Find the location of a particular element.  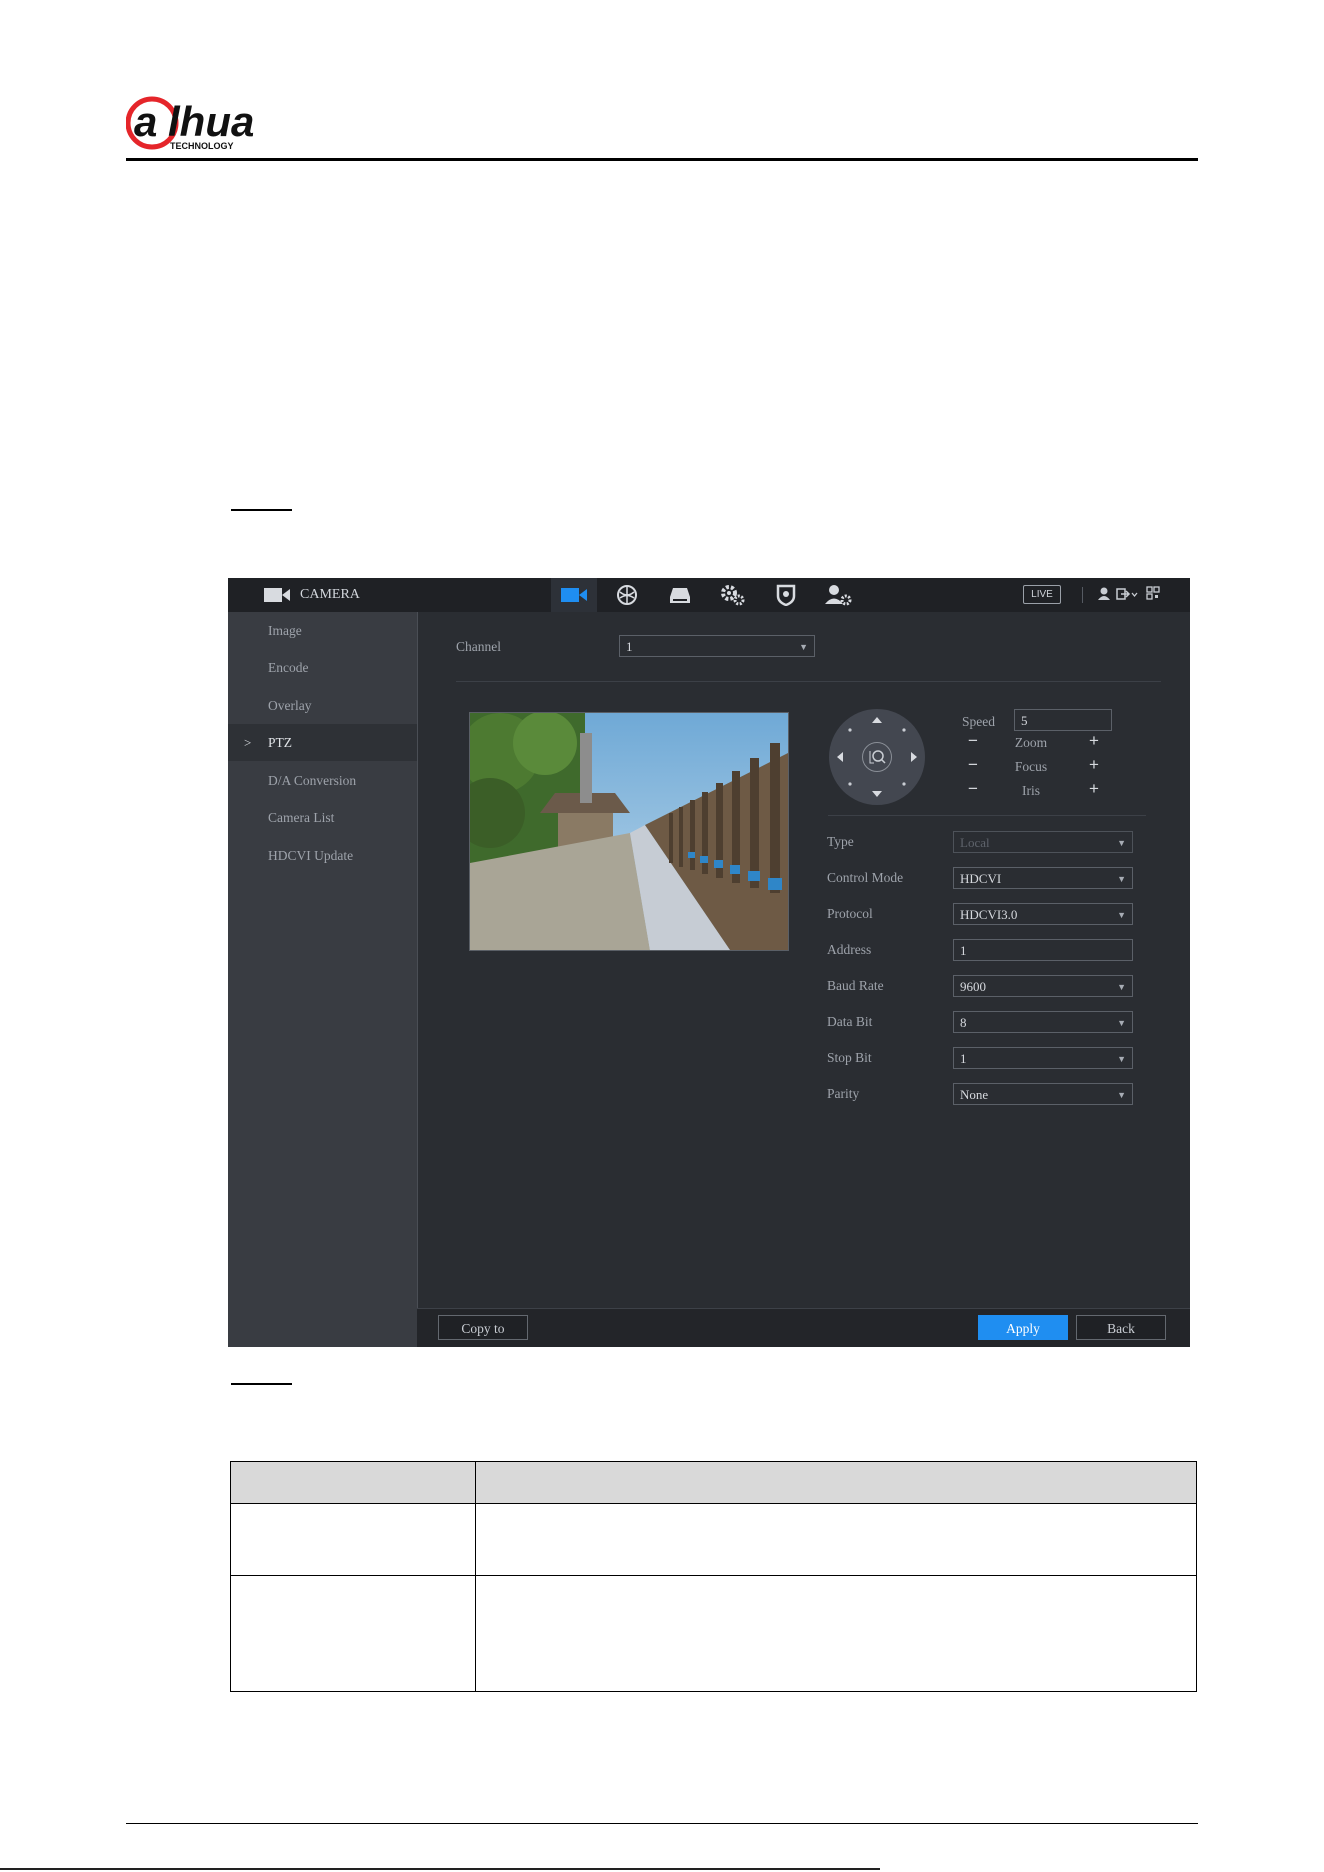

focus-label: Focus is located at coordinates (1031, 766).